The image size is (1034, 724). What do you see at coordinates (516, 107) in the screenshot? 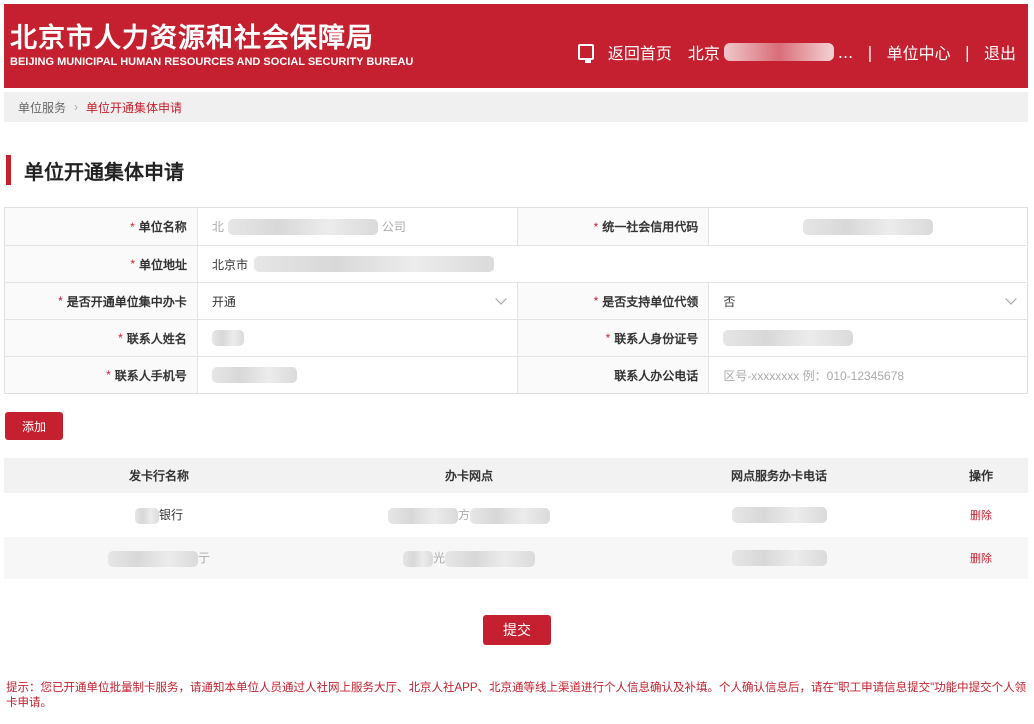
I see `breadcrumb: 单位服务 › 单位开通集体申请` at bounding box center [516, 107].